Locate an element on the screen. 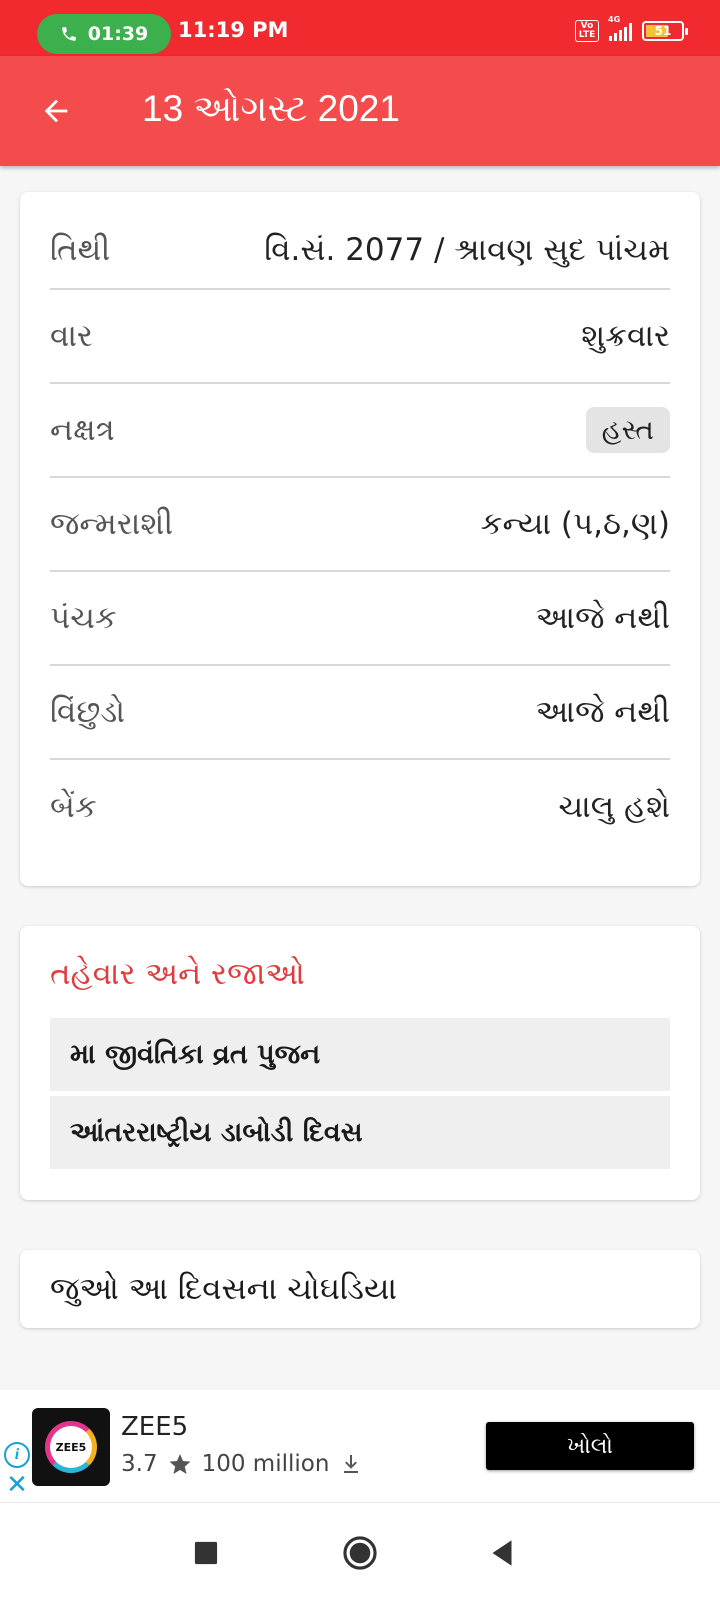 The image size is (720, 1600). home-button is located at coordinates (360, 1553).